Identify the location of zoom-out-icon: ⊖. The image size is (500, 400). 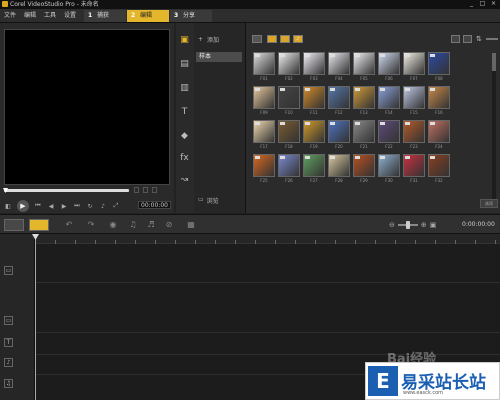
(392, 225).